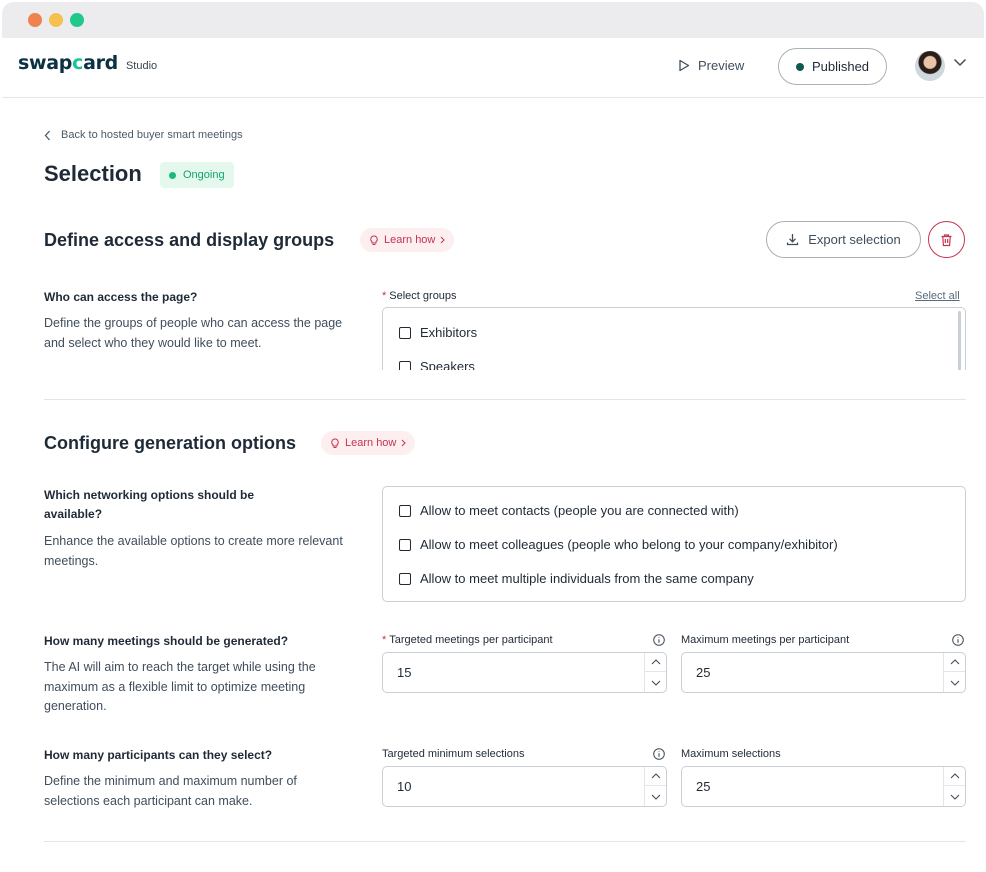 The height and width of the screenshot is (872, 986). I want to click on published-button: Published, so click(832, 66).